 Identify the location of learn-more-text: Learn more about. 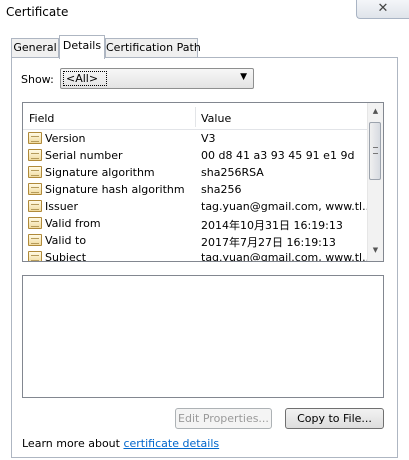
(73, 443).